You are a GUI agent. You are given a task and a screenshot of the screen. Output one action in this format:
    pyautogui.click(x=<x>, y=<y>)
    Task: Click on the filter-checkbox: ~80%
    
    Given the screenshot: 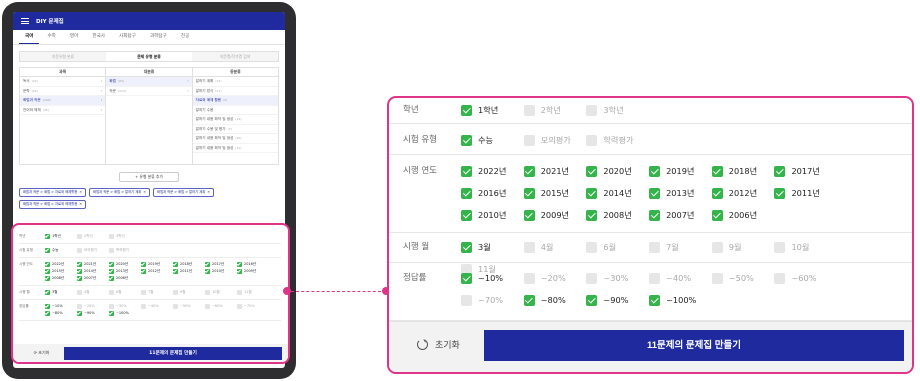 What is the action you would take?
    pyautogui.click(x=555, y=300)
    